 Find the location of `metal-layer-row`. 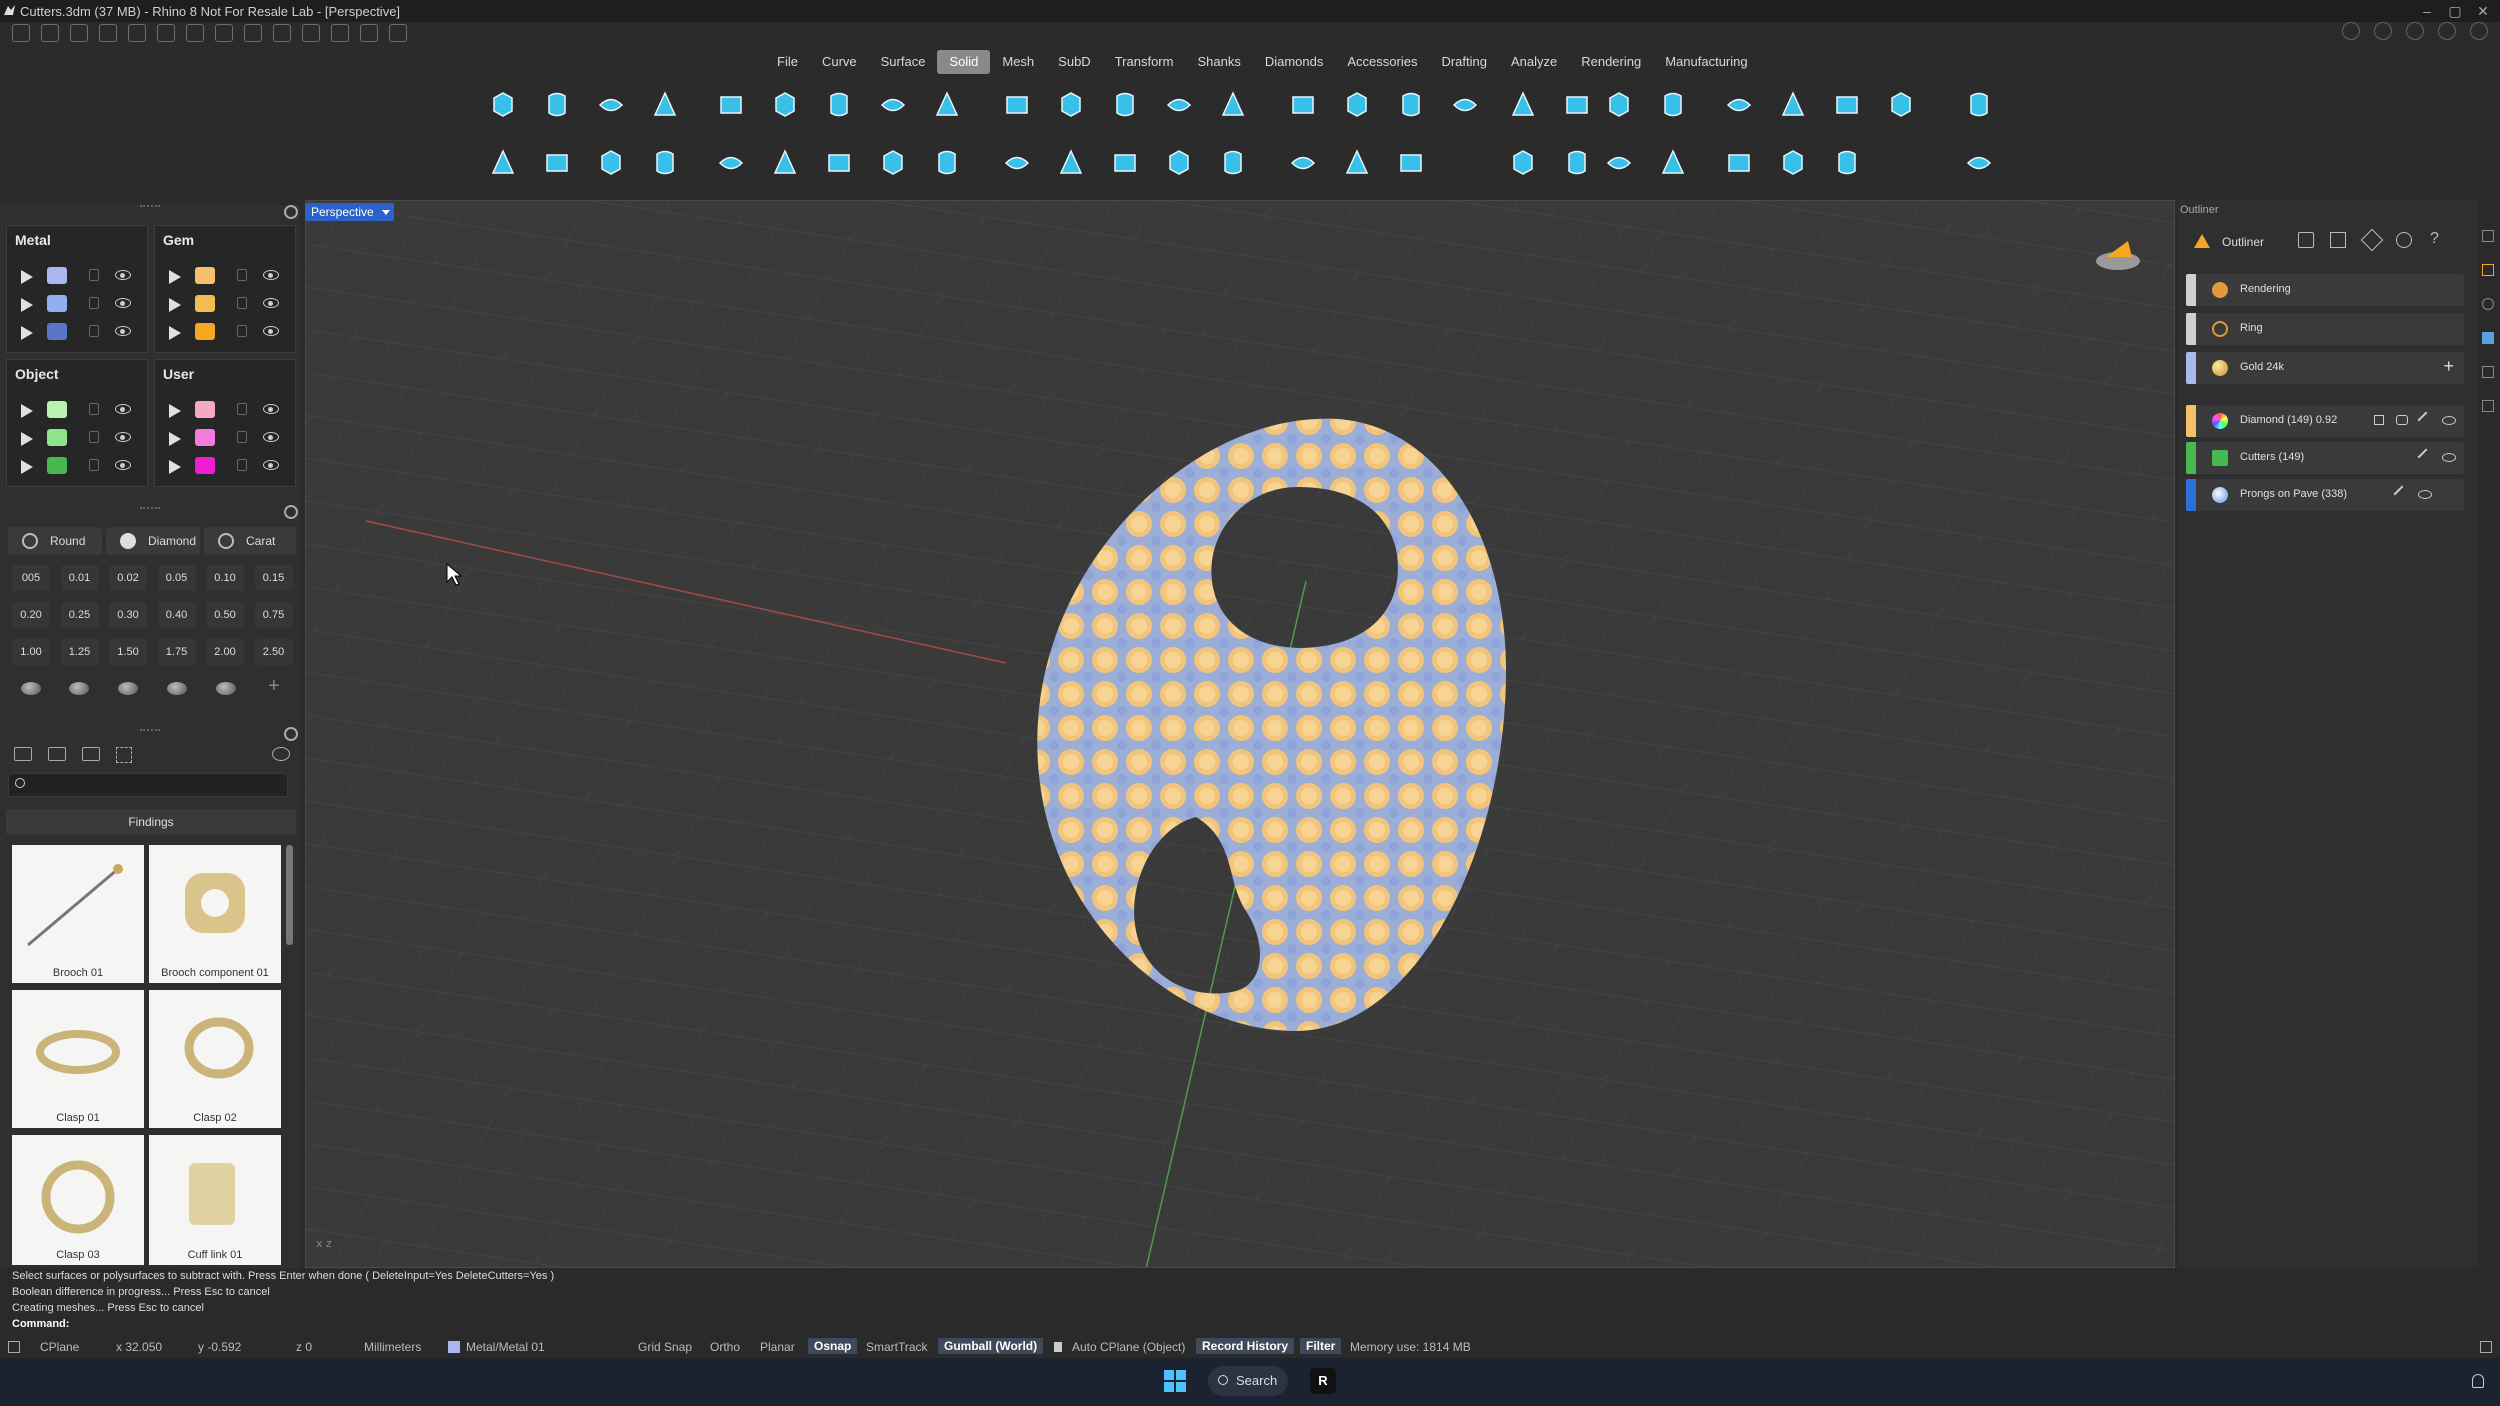

metal-layer-row is located at coordinates (77, 276).